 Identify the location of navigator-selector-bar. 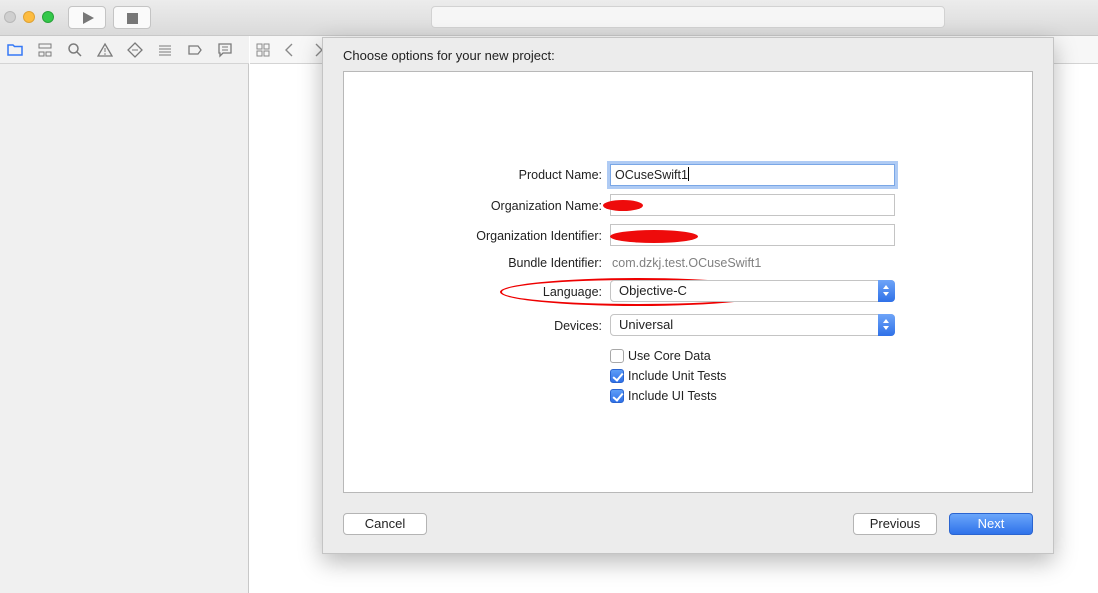
(124, 50).